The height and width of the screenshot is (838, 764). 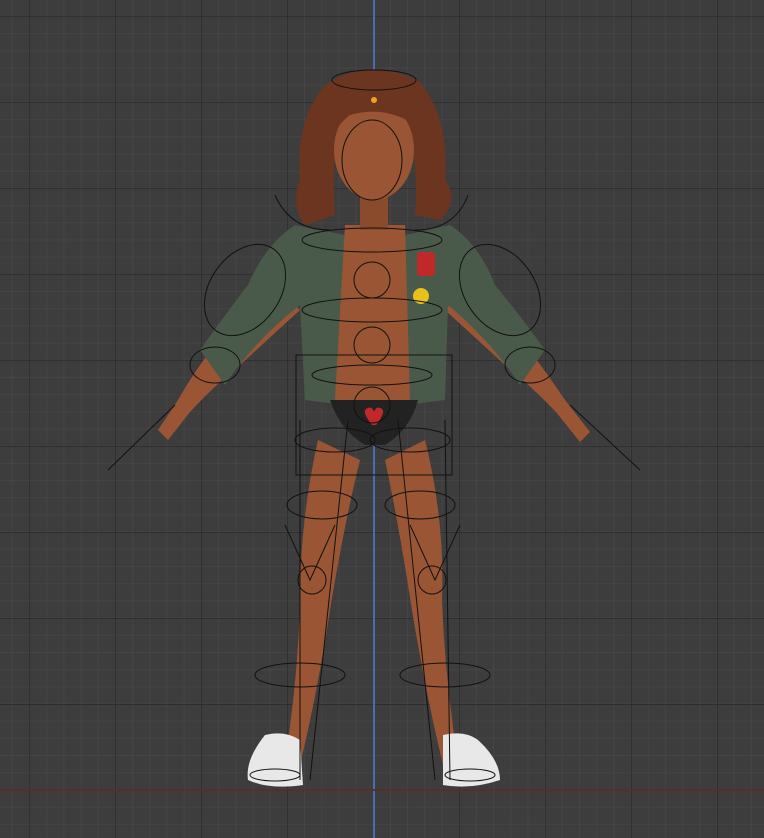 What do you see at coordinates (374, 100) in the screenshot?
I see `origin-marker` at bounding box center [374, 100].